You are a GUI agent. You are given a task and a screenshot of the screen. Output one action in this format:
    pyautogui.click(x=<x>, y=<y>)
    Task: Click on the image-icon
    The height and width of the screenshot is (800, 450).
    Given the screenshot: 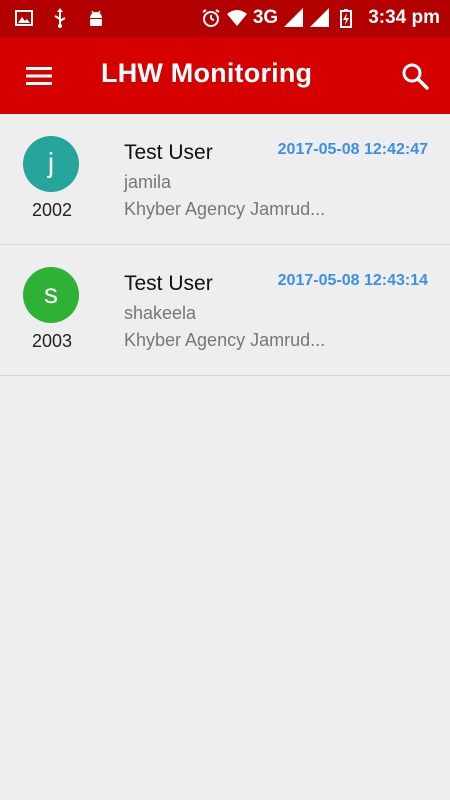 What is the action you would take?
    pyautogui.click(x=24, y=18)
    